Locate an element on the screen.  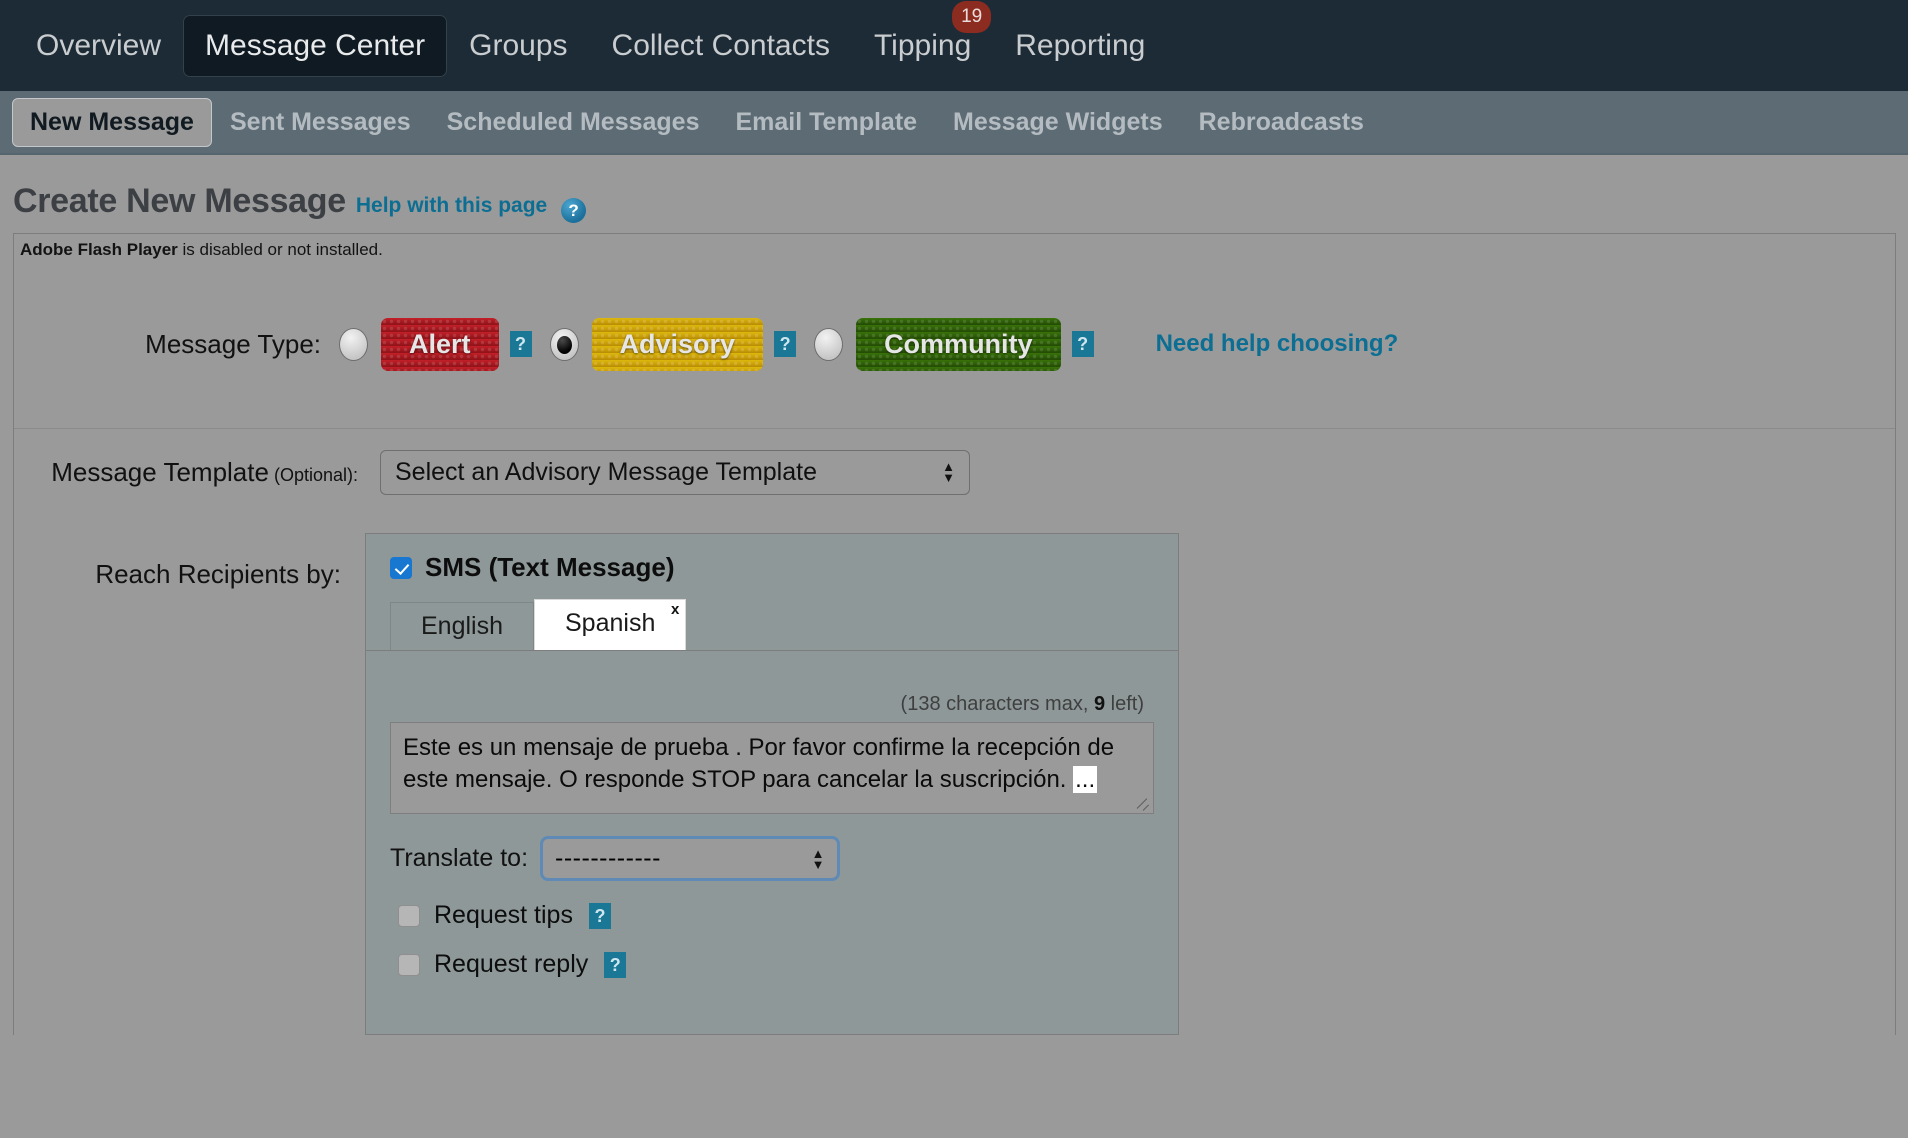
translate-label: Translate to: is located at coordinates (459, 858).